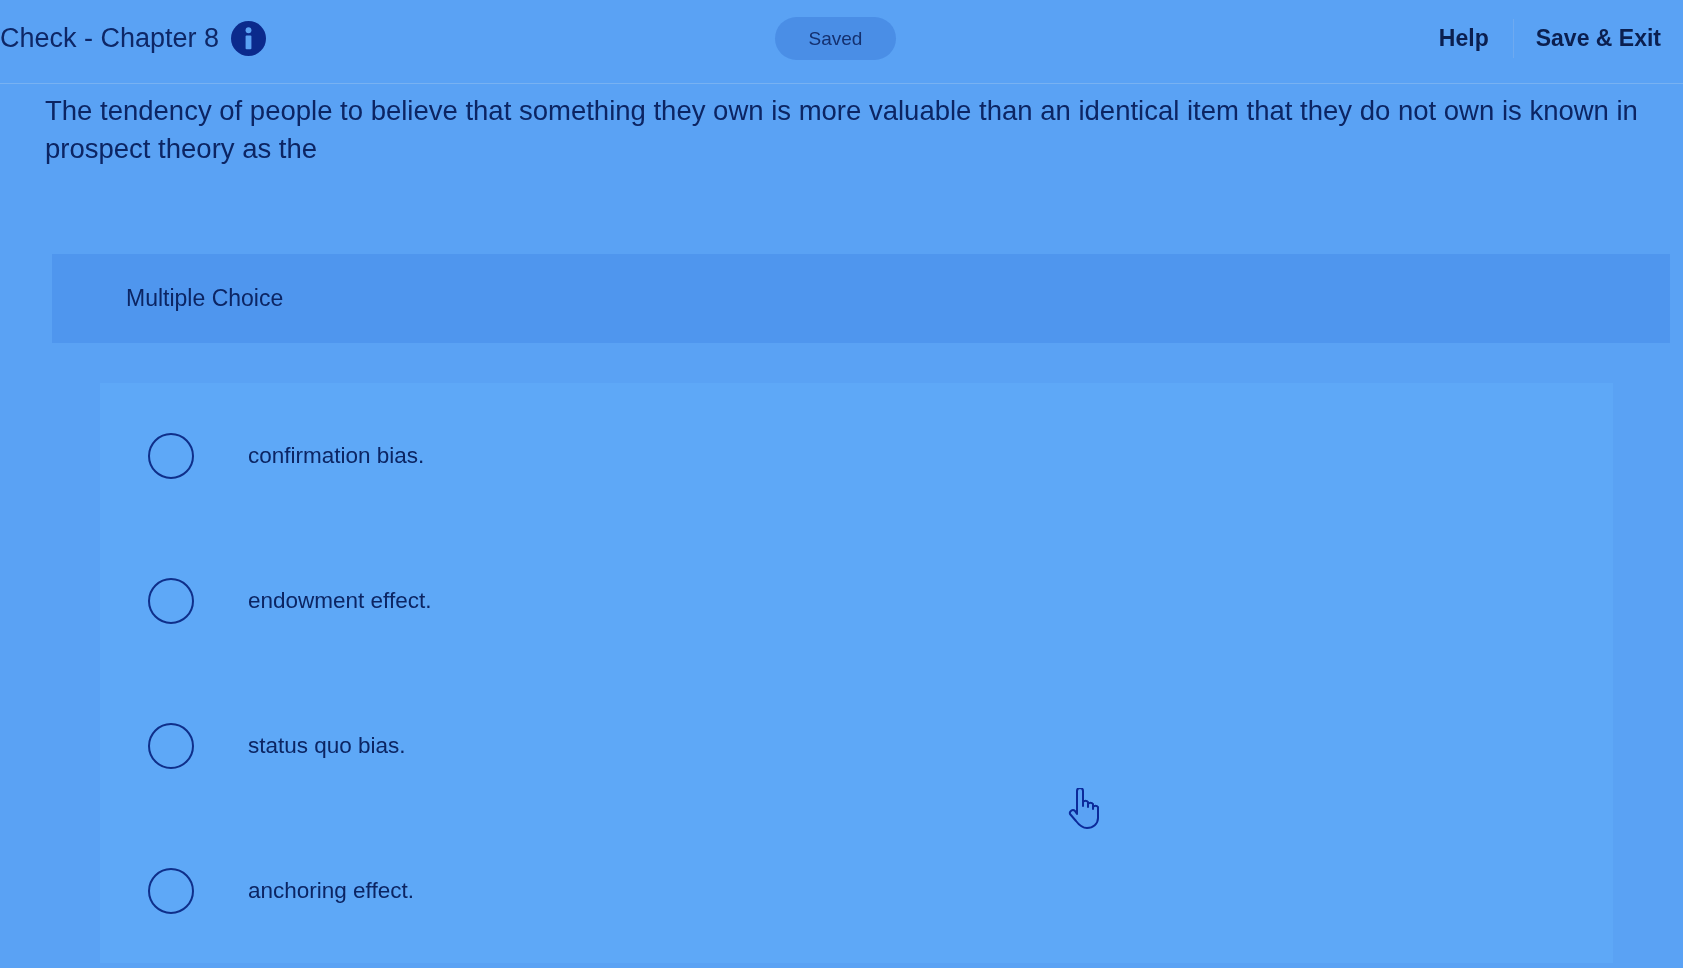 Image resolution: width=1683 pixels, height=968 pixels. What do you see at coordinates (340, 600) in the screenshot?
I see `answer-option-text: endowment effect.` at bounding box center [340, 600].